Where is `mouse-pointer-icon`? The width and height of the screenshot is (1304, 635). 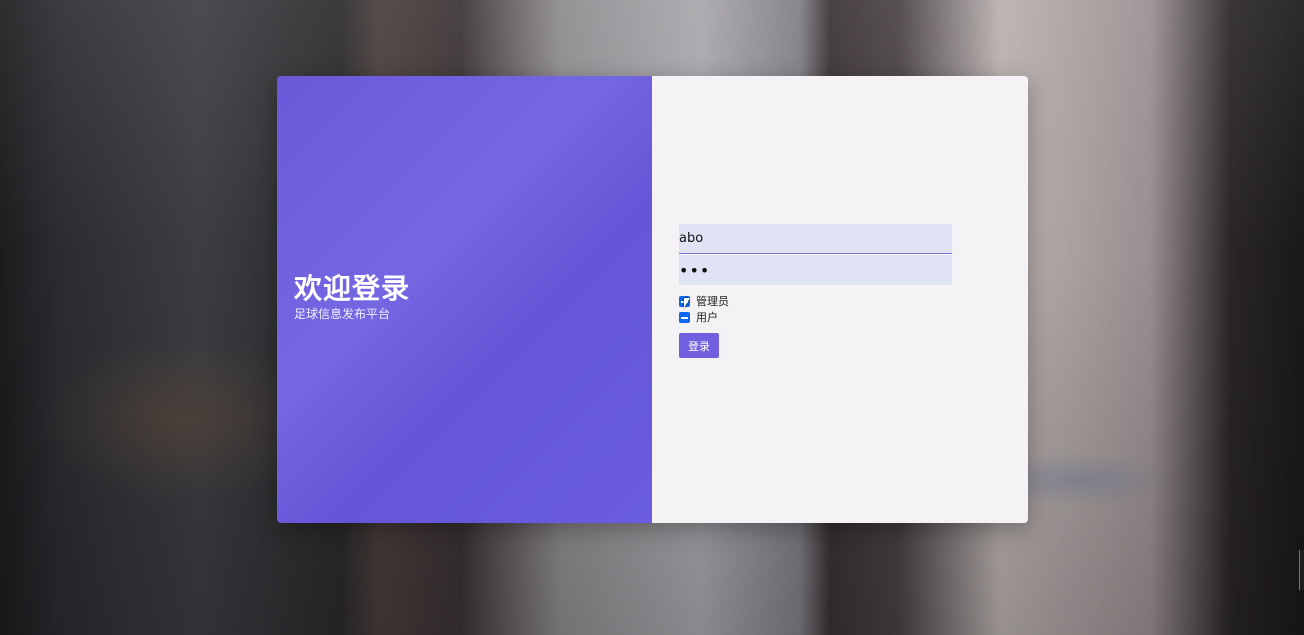 mouse-pointer-icon is located at coordinates (687, 303).